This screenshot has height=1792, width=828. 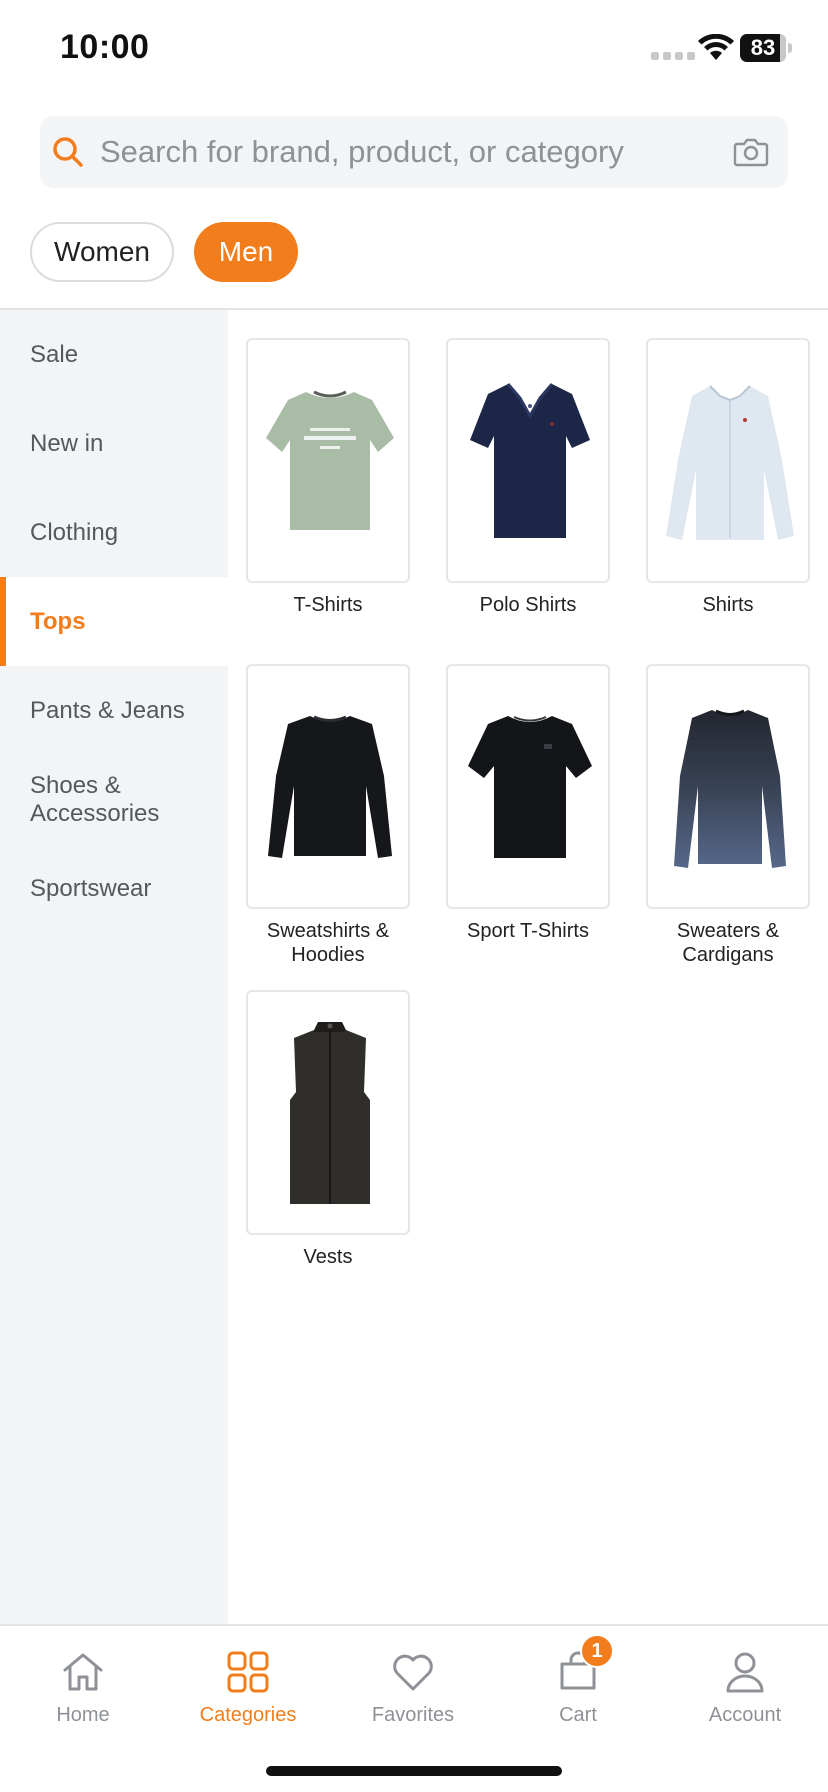 I want to click on polo-shirt-image, so click(x=528, y=460).